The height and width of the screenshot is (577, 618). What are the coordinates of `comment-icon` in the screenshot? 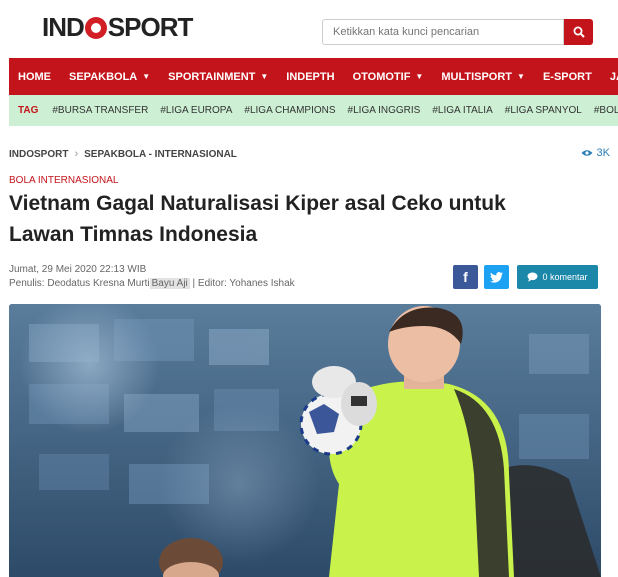 It's located at (532, 277).